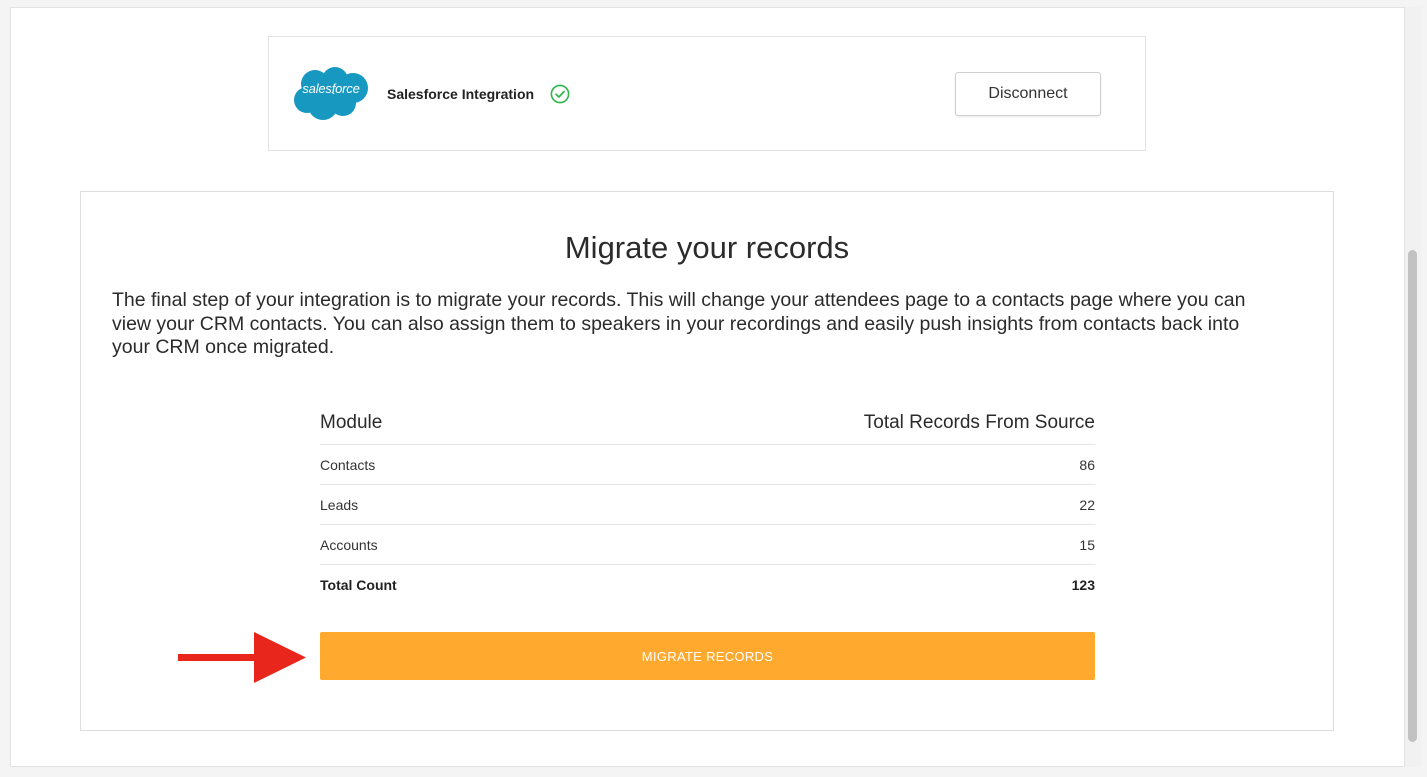 This screenshot has width=1427, height=777. Describe the element at coordinates (707, 656) in the screenshot. I see `migrate-records-button: MIGRATE RECORDS` at that location.